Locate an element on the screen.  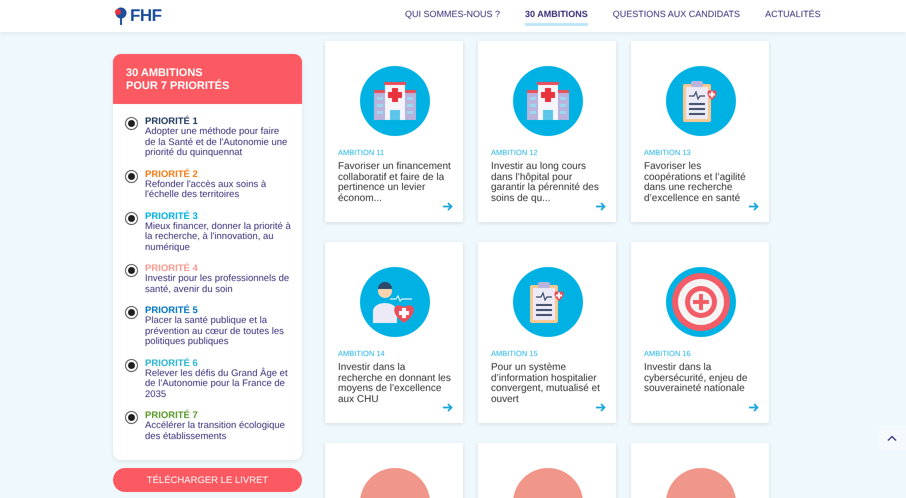
priority-description: Mieux financer, donner la priorité à la recherche, à l'innovation, au numérique is located at coordinates (218, 237).